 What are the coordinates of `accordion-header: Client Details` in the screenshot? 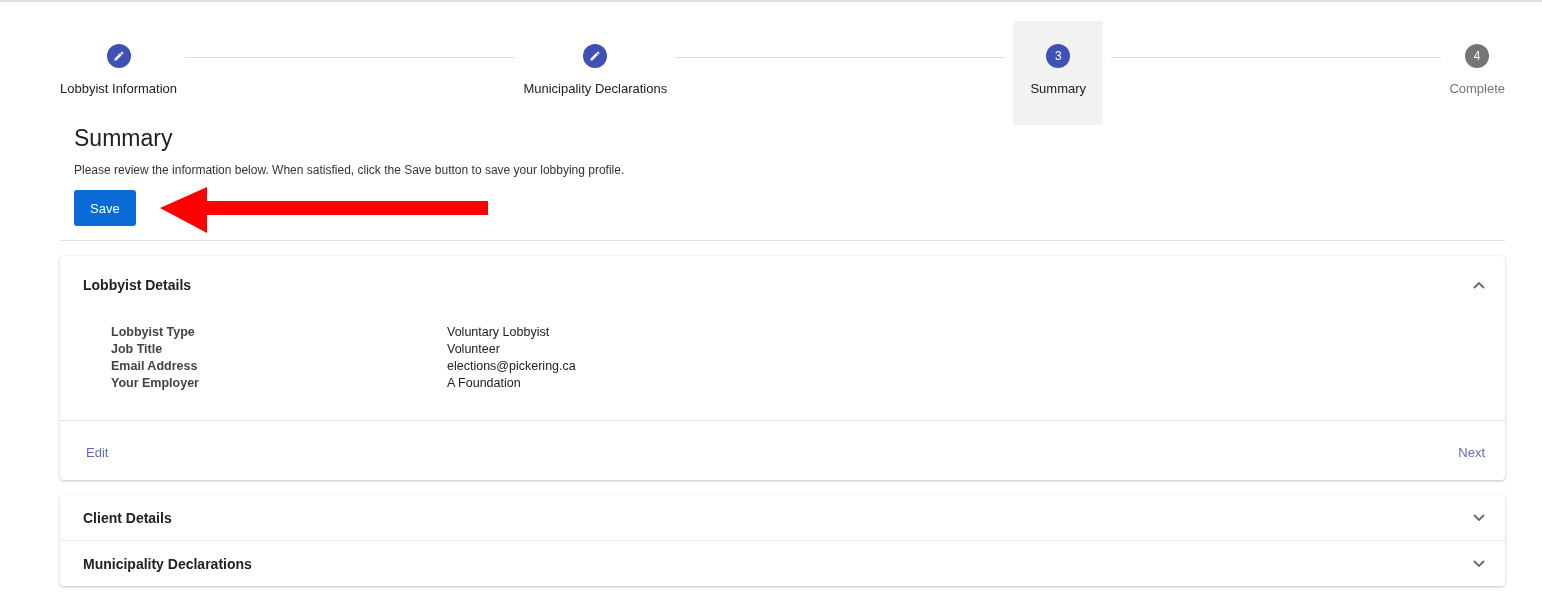 It's located at (782, 517).